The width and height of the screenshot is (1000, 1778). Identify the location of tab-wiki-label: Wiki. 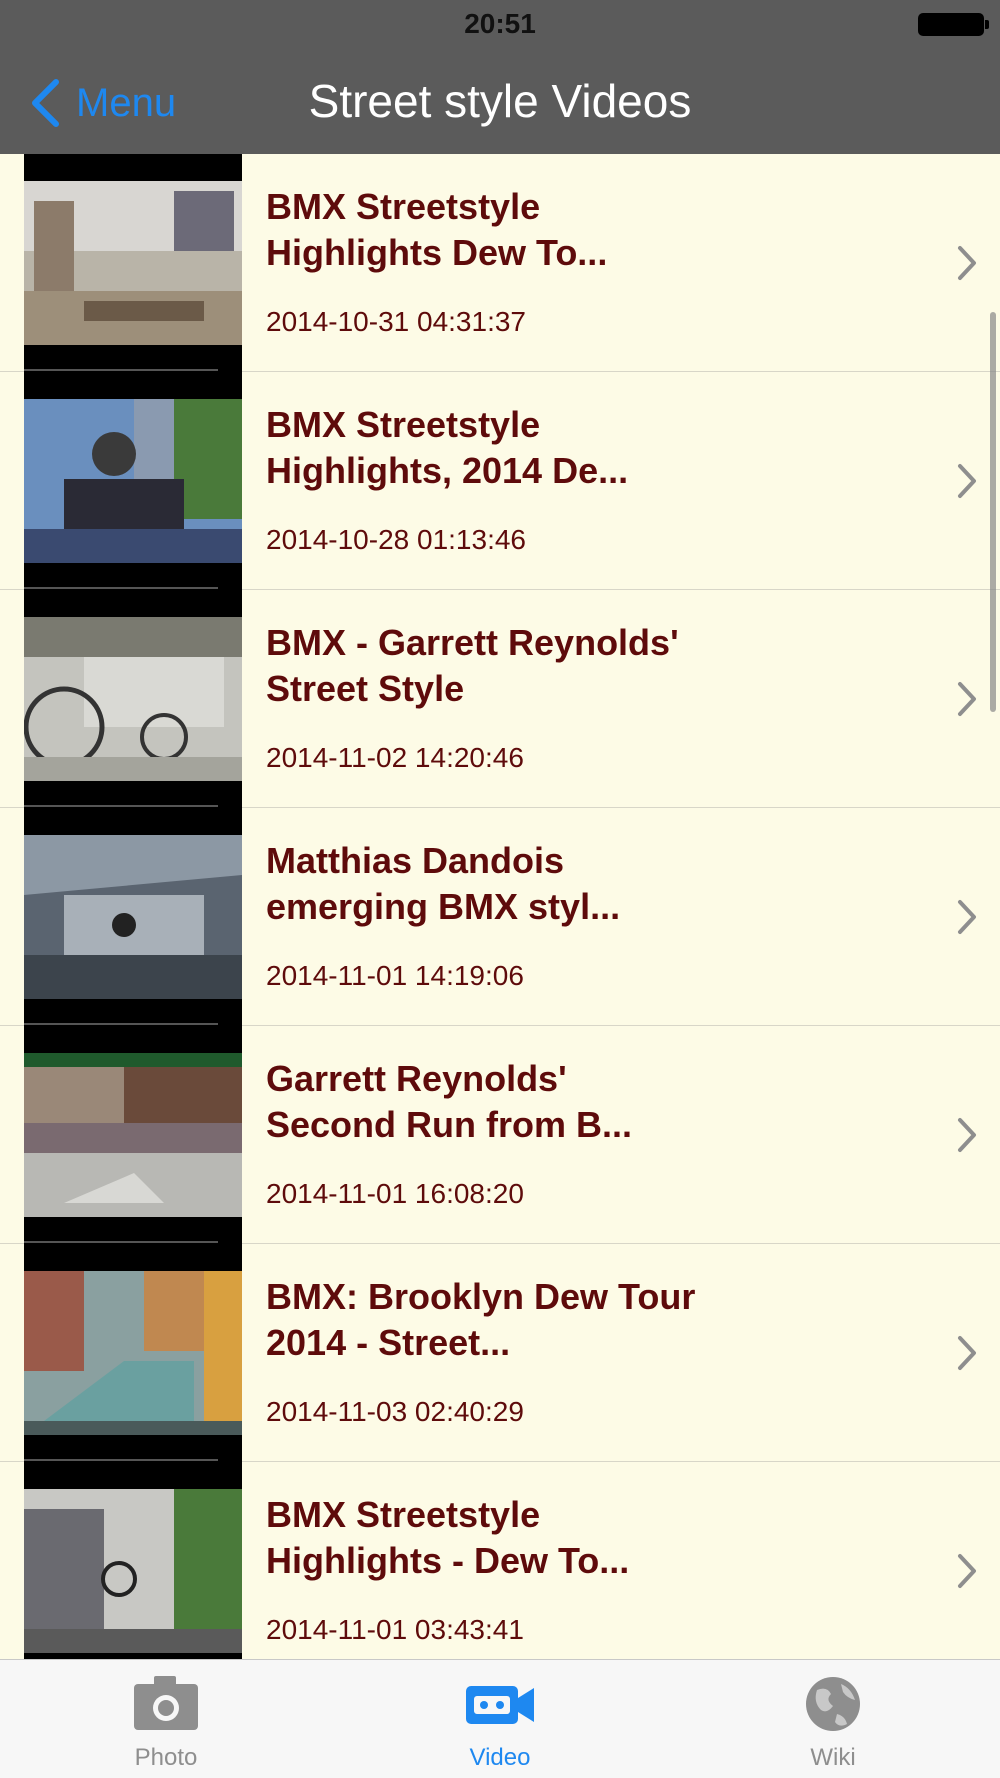
(833, 1757).